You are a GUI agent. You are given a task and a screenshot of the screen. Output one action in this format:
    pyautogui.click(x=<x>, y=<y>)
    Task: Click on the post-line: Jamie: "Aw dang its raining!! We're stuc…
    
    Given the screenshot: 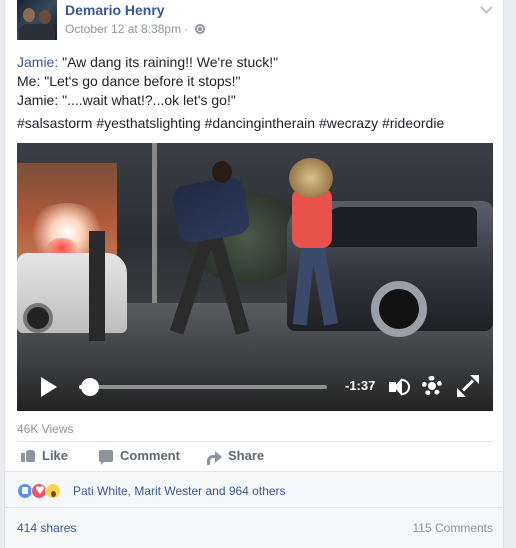 What is the action you would take?
    pyautogui.click(x=257, y=62)
    